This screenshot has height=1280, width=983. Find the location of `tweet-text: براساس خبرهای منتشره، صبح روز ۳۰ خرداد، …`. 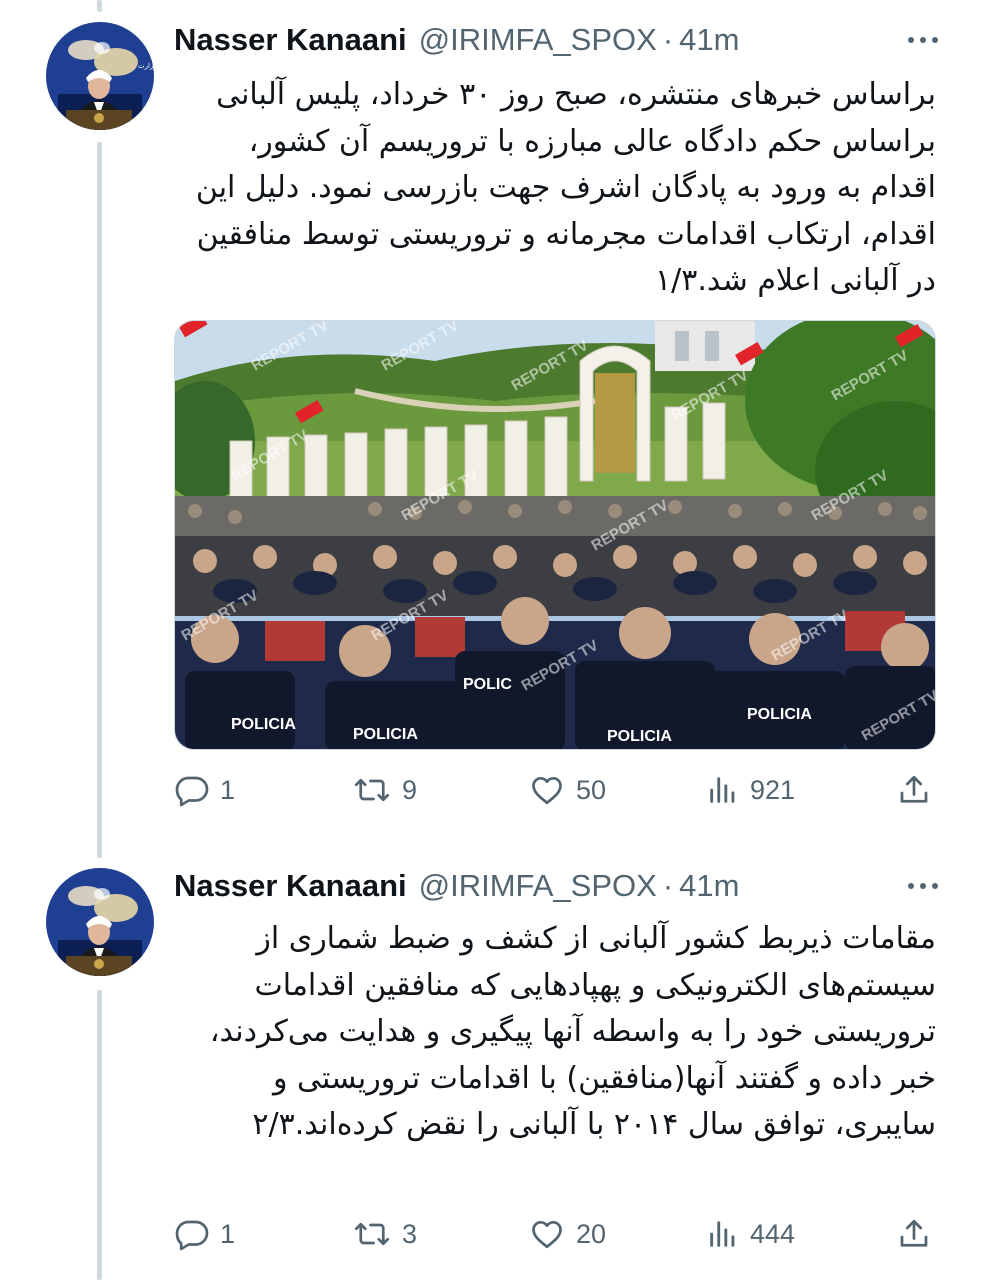

tweet-text: براساس خبرهای منتشره، صبح روز ۳۰ خرداد، … is located at coordinates (565, 187).